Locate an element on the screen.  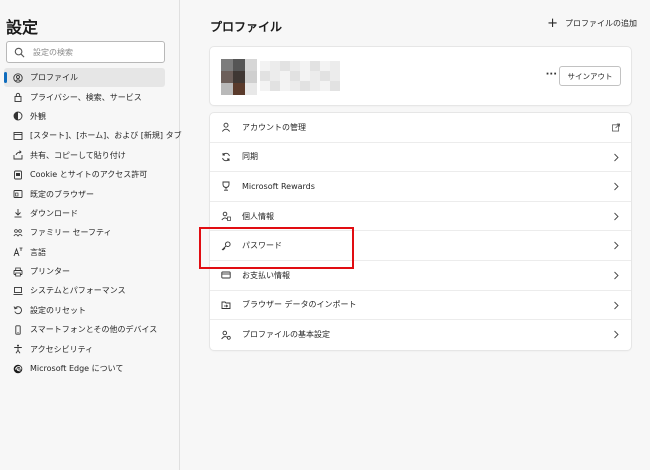
sidebar-item-label: スマートフォンとその他のデバイス is located at coordinates (94, 330).